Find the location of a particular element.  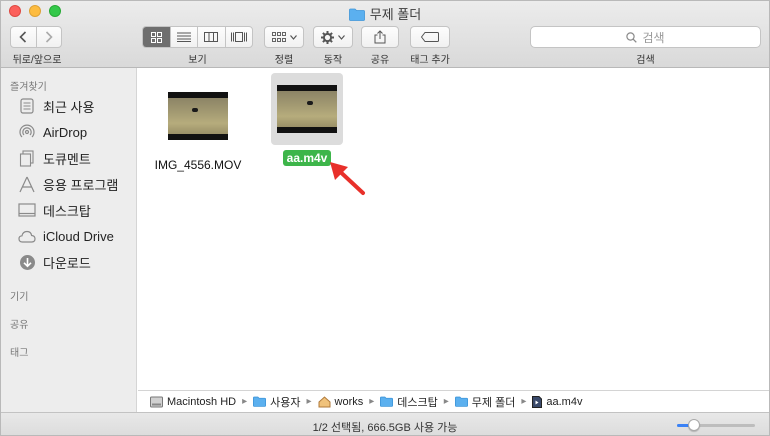

sidebar-item-airdrop: AirDrop is located at coordinates (52, 132).